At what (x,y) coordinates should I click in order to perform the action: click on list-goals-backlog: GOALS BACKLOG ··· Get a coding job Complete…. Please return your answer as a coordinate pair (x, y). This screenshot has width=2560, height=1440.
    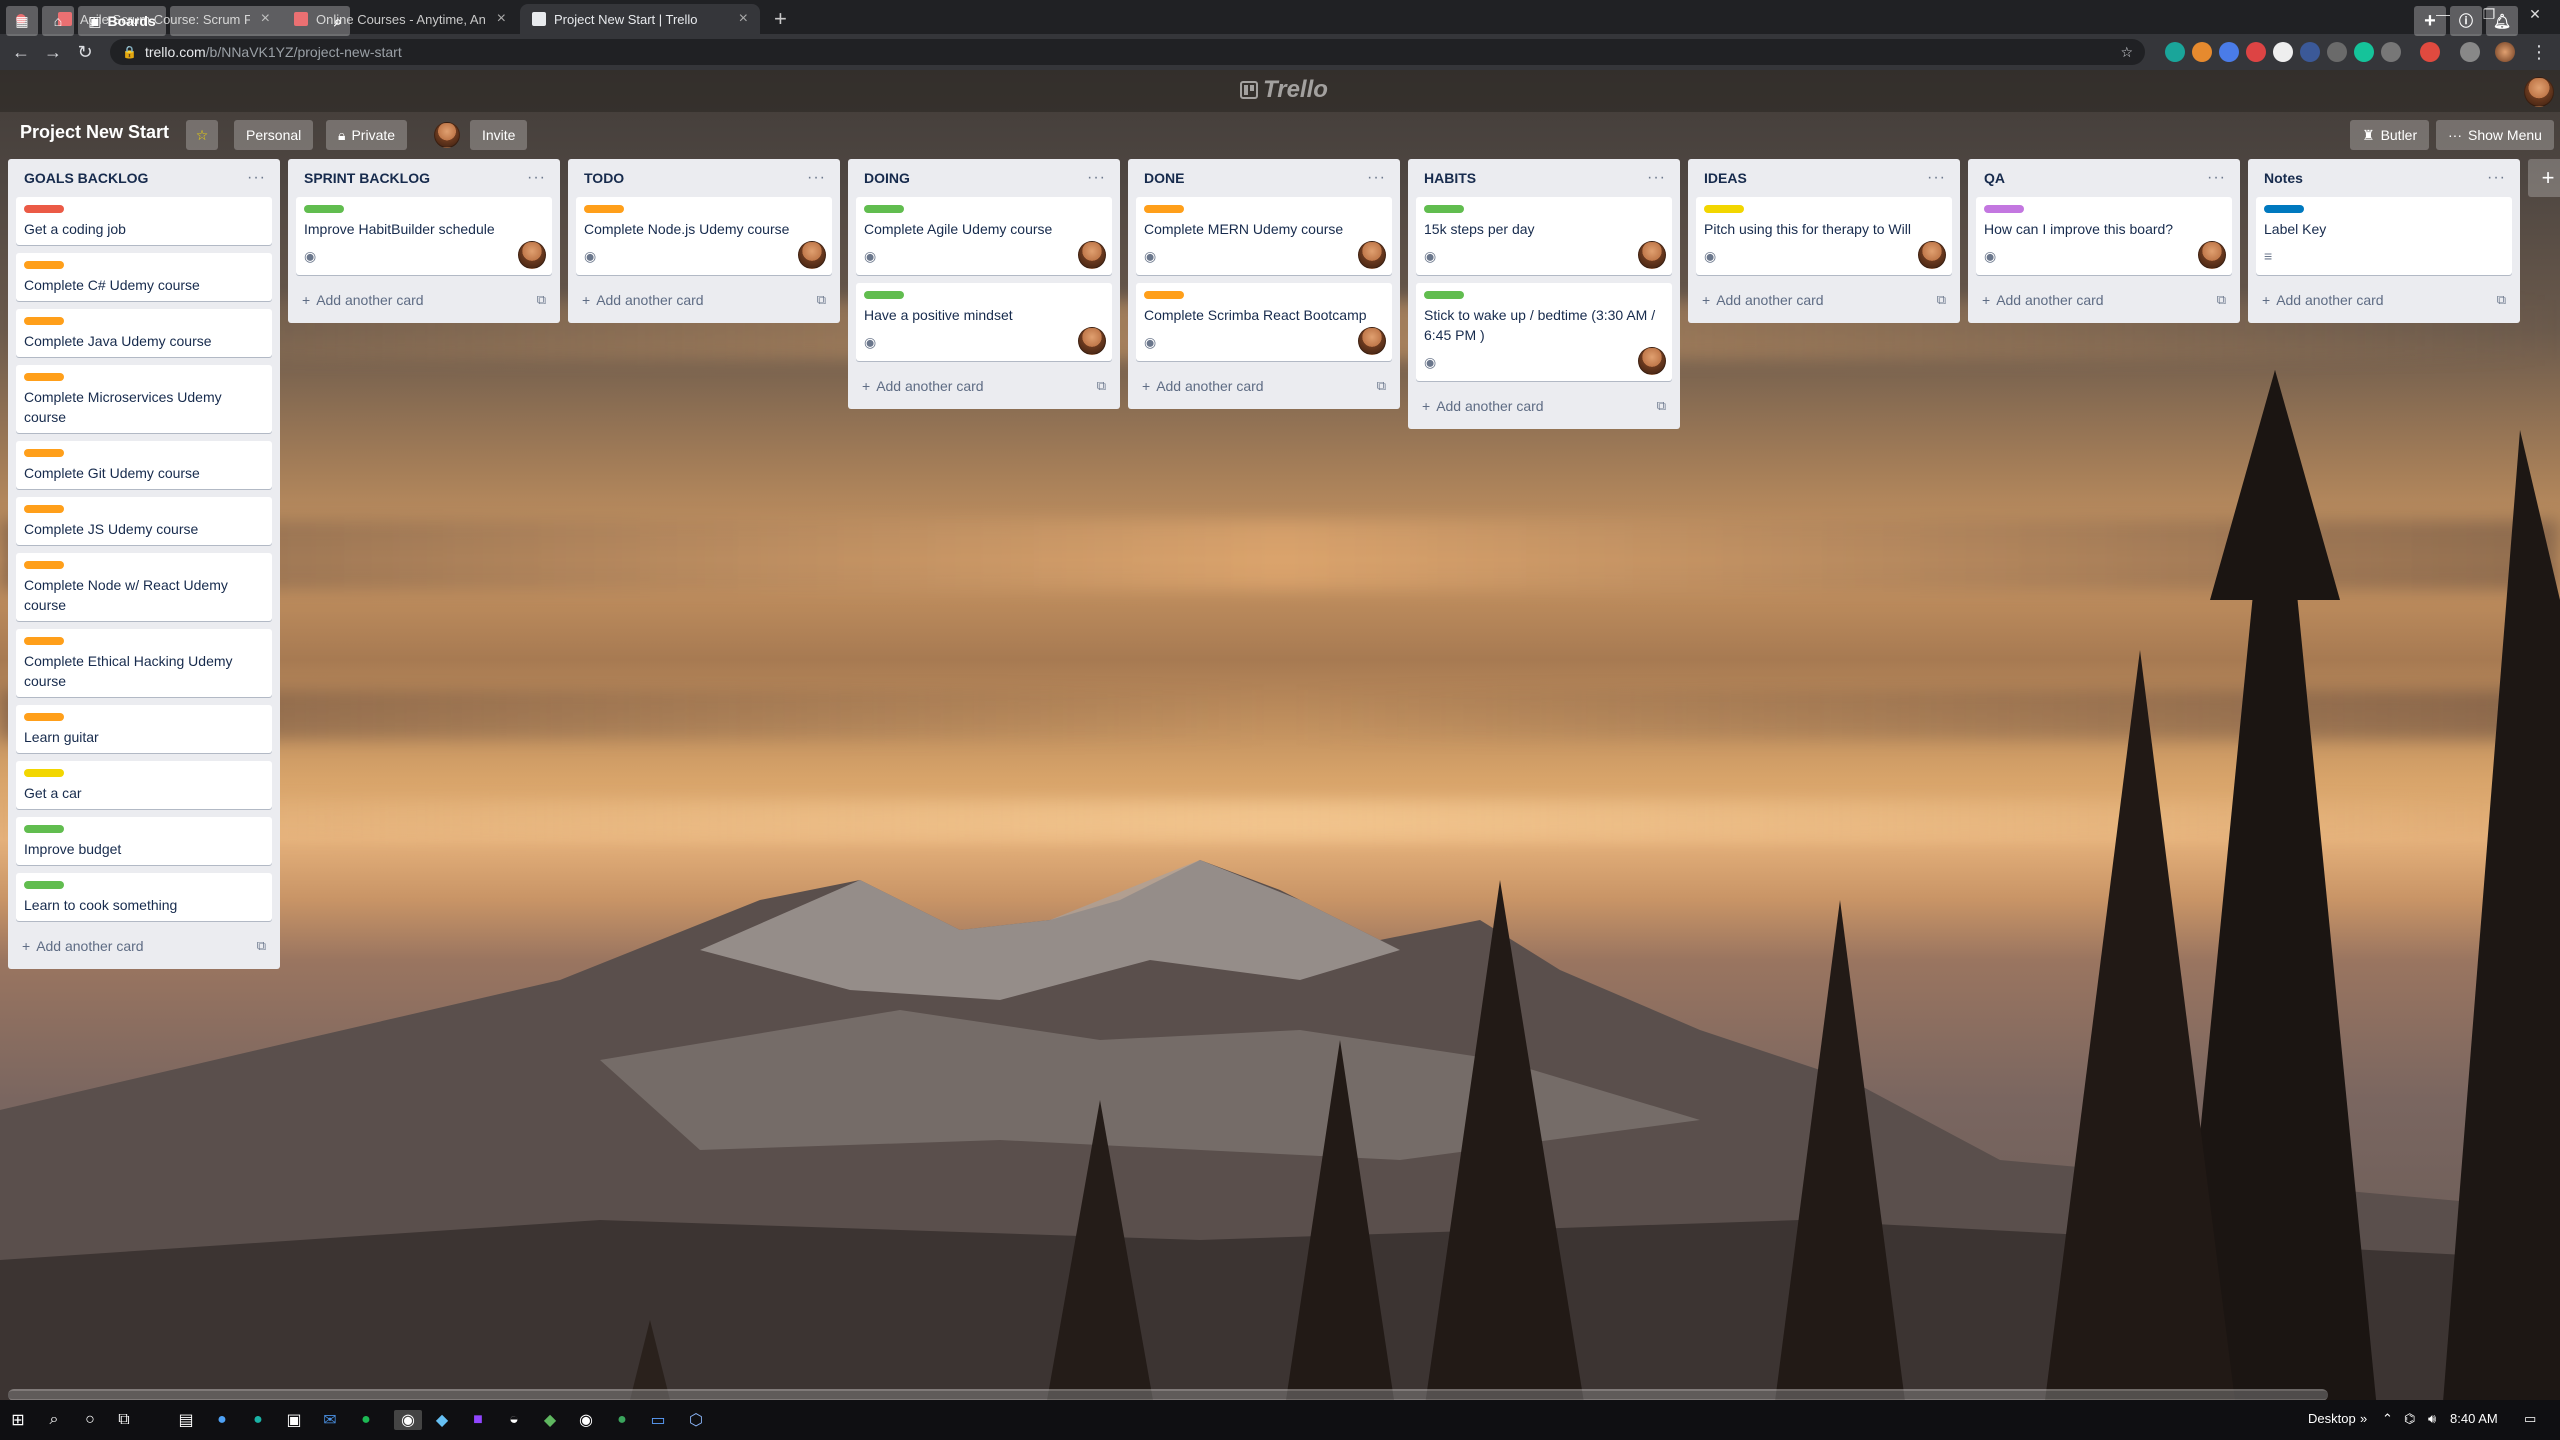
    Looking at the image, I should click on (144, 564).